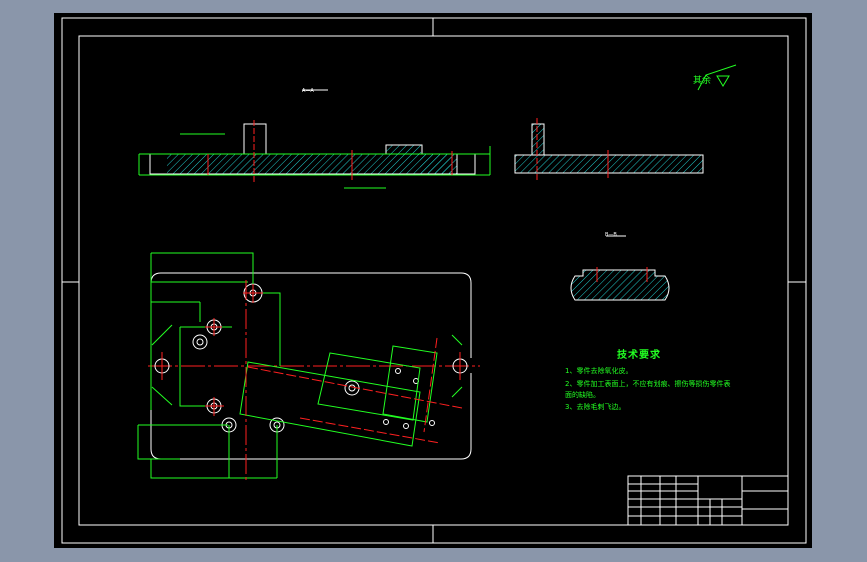 The image size is (867, 562). Describe the element at coordinates (308, 91) in the screenshot. I see `section-label-a: A—A` at that location.